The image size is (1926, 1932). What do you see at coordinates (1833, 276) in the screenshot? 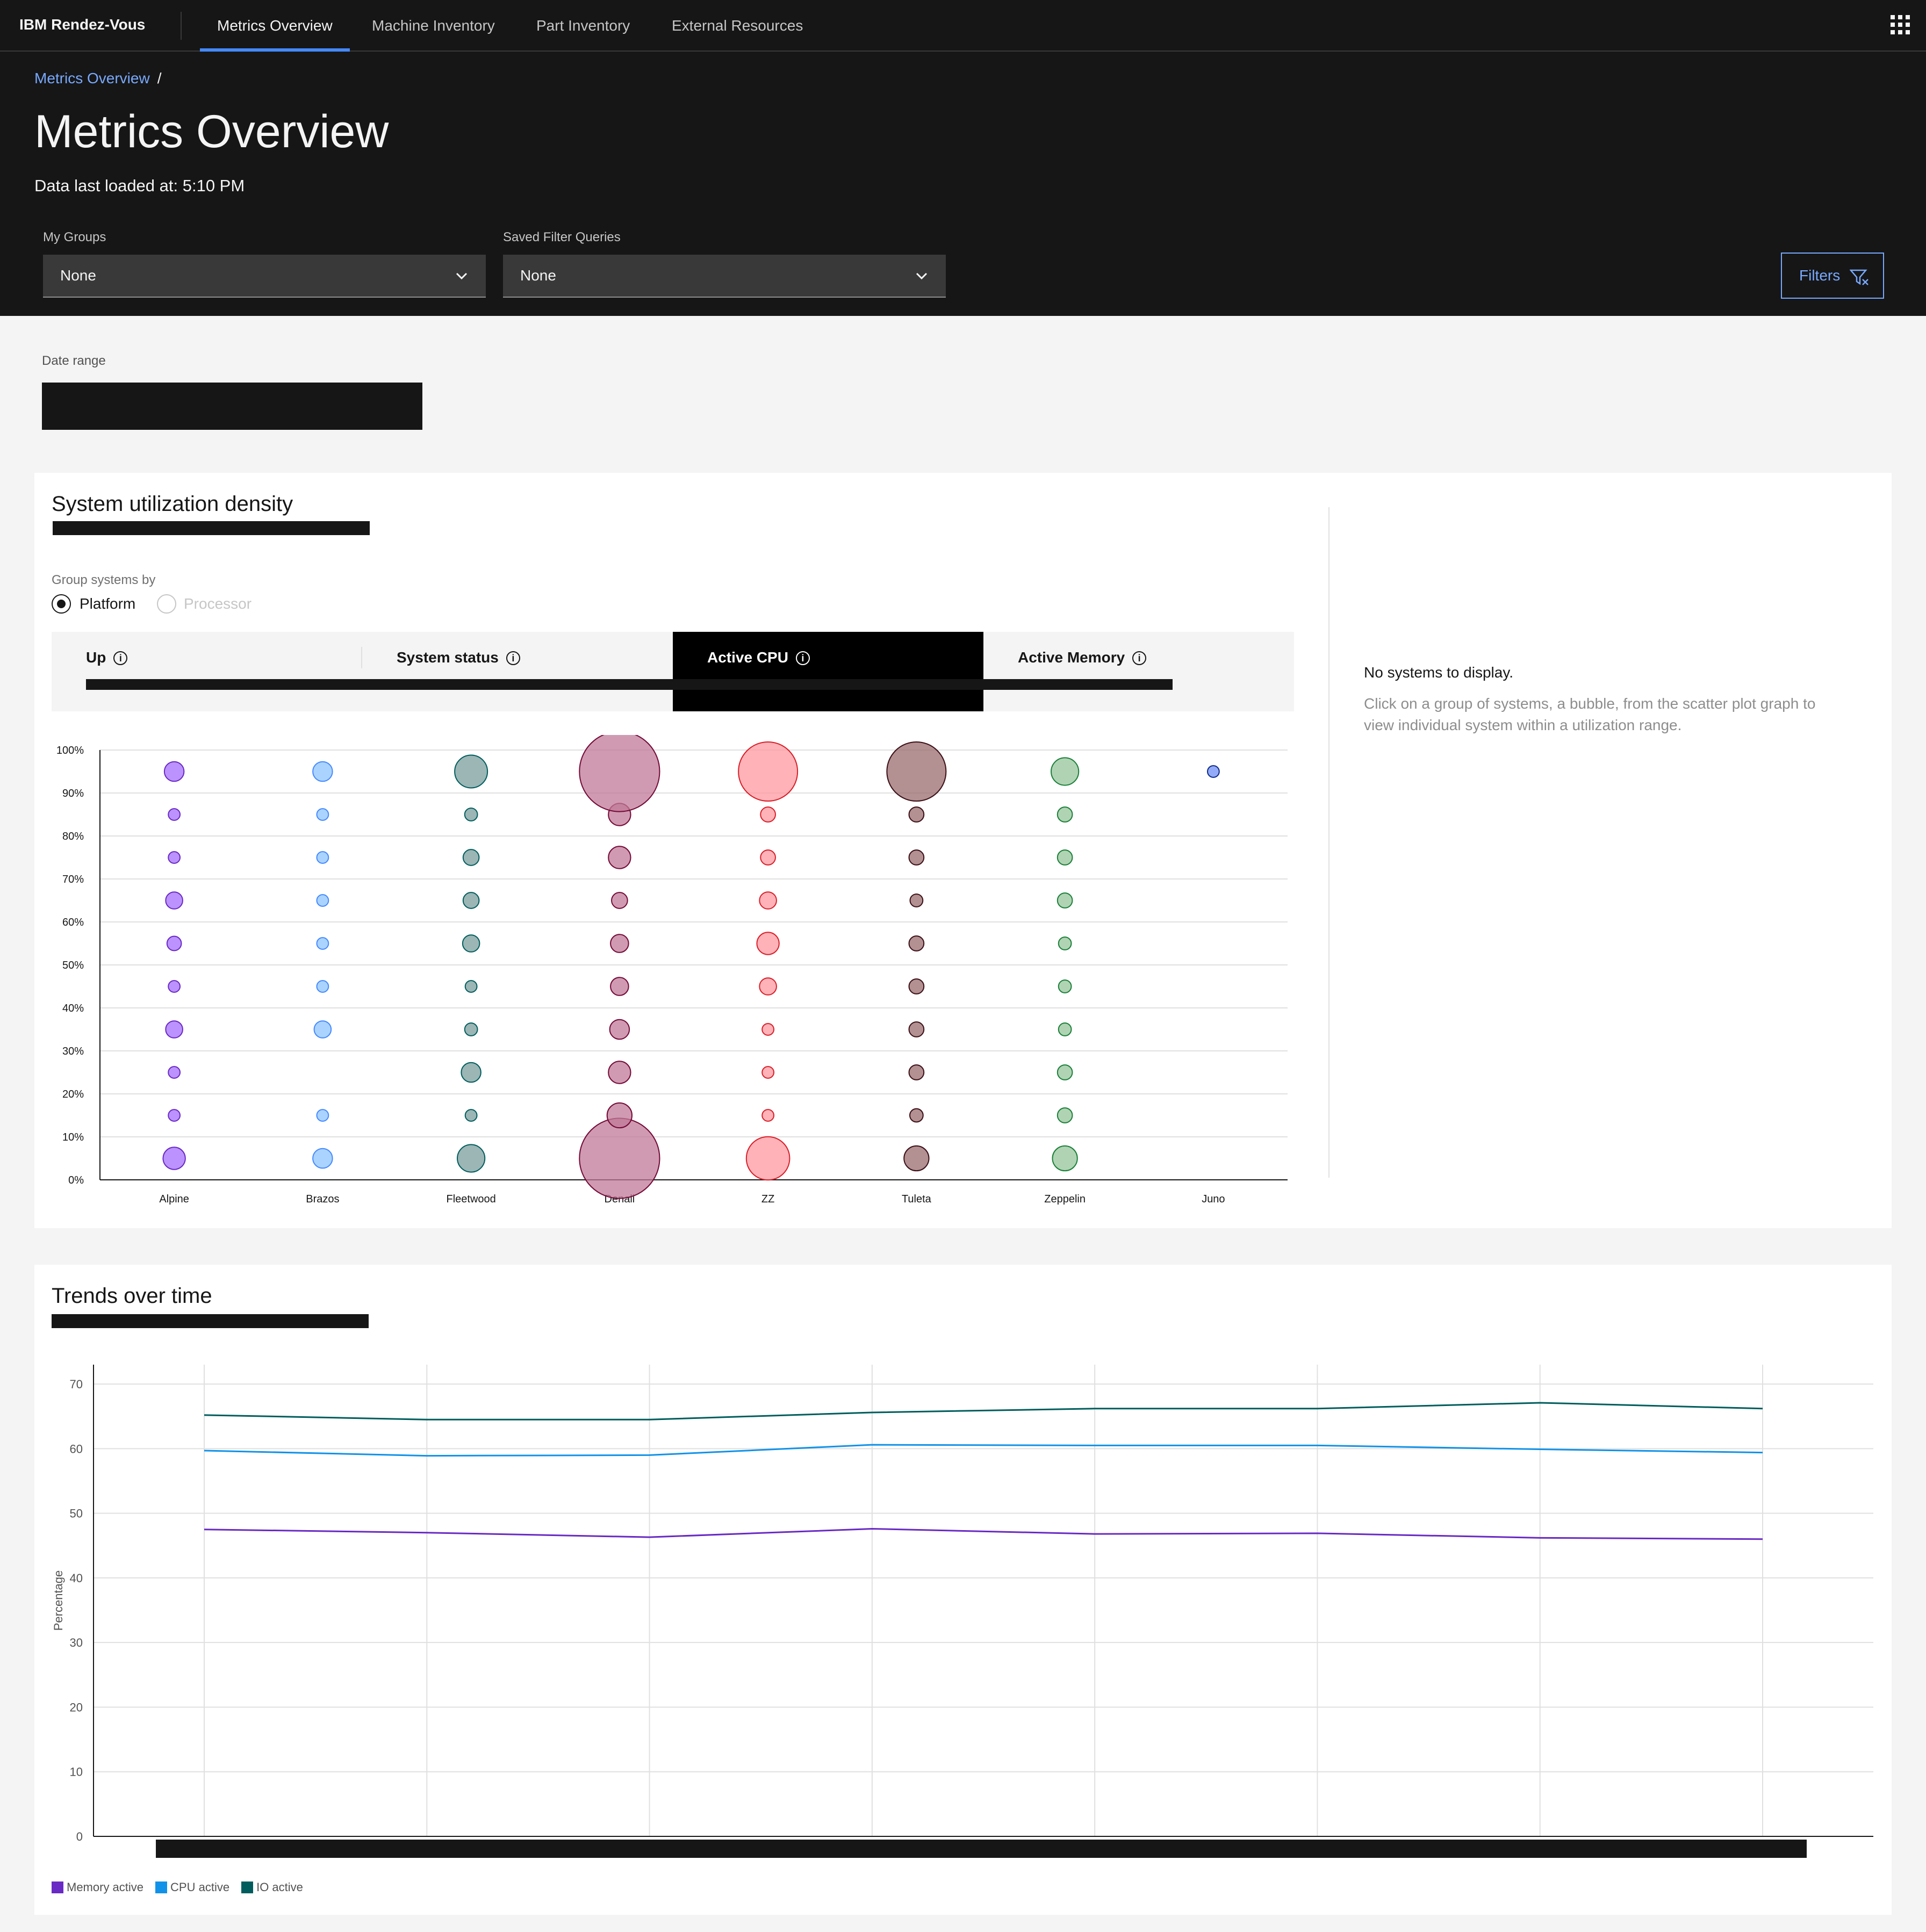
I see `filters-button: Filters` at bounding box center [1833, 276].